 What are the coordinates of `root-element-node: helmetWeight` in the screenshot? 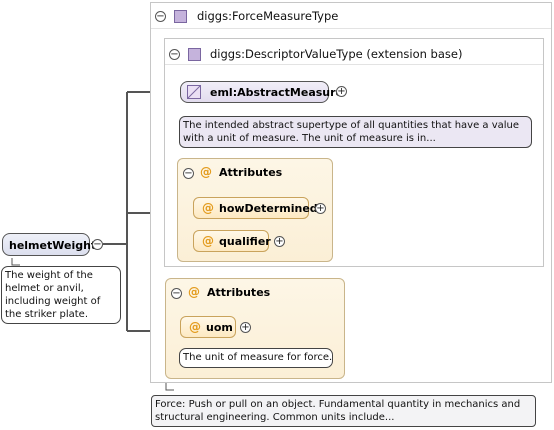 It's located at (49, 244).